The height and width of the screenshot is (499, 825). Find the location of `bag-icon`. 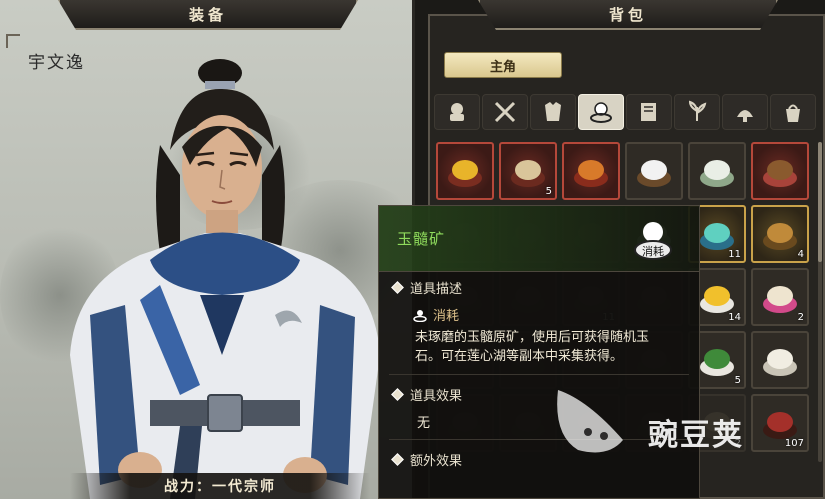

bag-icon is located at coordinates (793, 113).